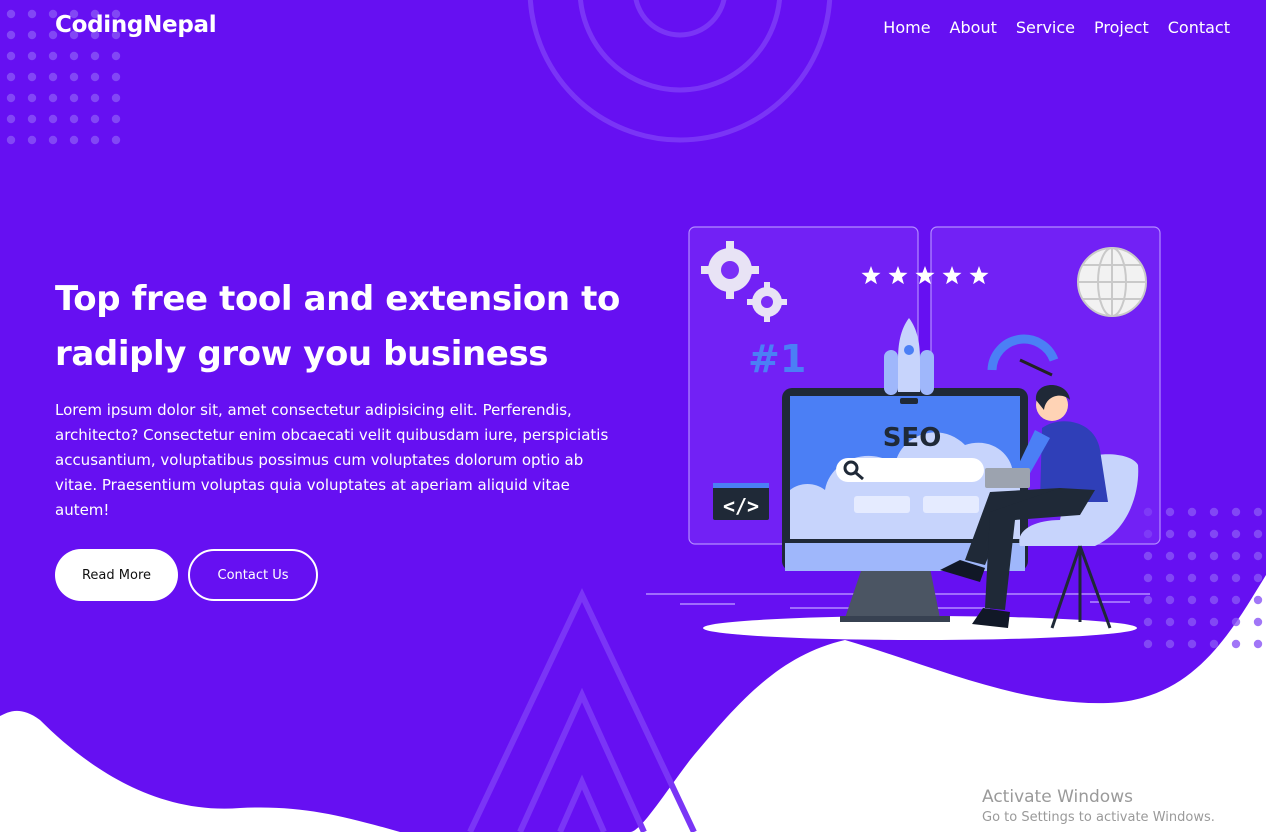 This screenshot has width=1271, height=832. What do you see at coordinates (1112, 282) in the screenshot?
I see `globe-icon` at bounding box center [1112, 282].